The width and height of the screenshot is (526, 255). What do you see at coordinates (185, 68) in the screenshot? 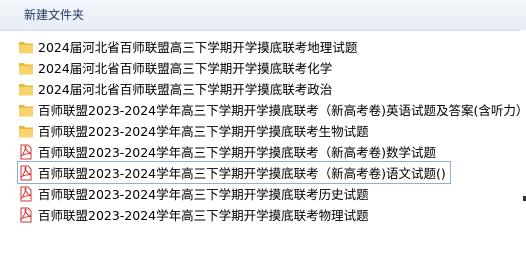
I see `file-name: 2024届河北省百师联盟高三下学期开学摸底联考化学` at bounding box center [185, 68].